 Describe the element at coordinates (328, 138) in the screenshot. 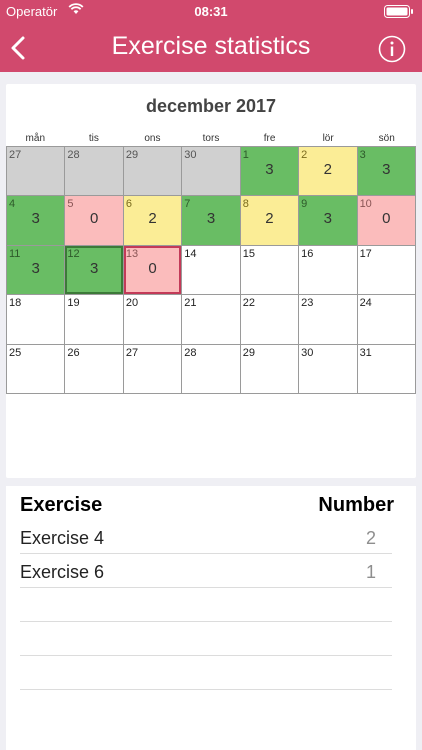

I see `weekday-label: lör` at that location.